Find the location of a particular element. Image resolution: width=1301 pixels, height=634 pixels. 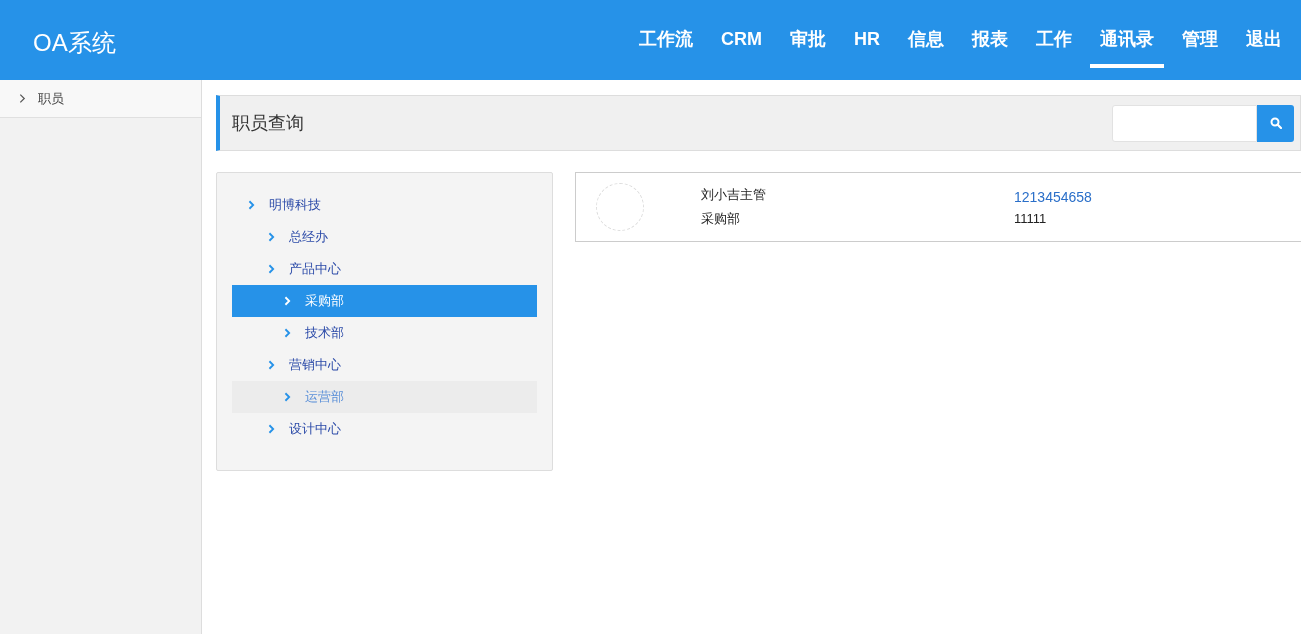

tree-item: 产品中心 is located at coordinates (384, 269).